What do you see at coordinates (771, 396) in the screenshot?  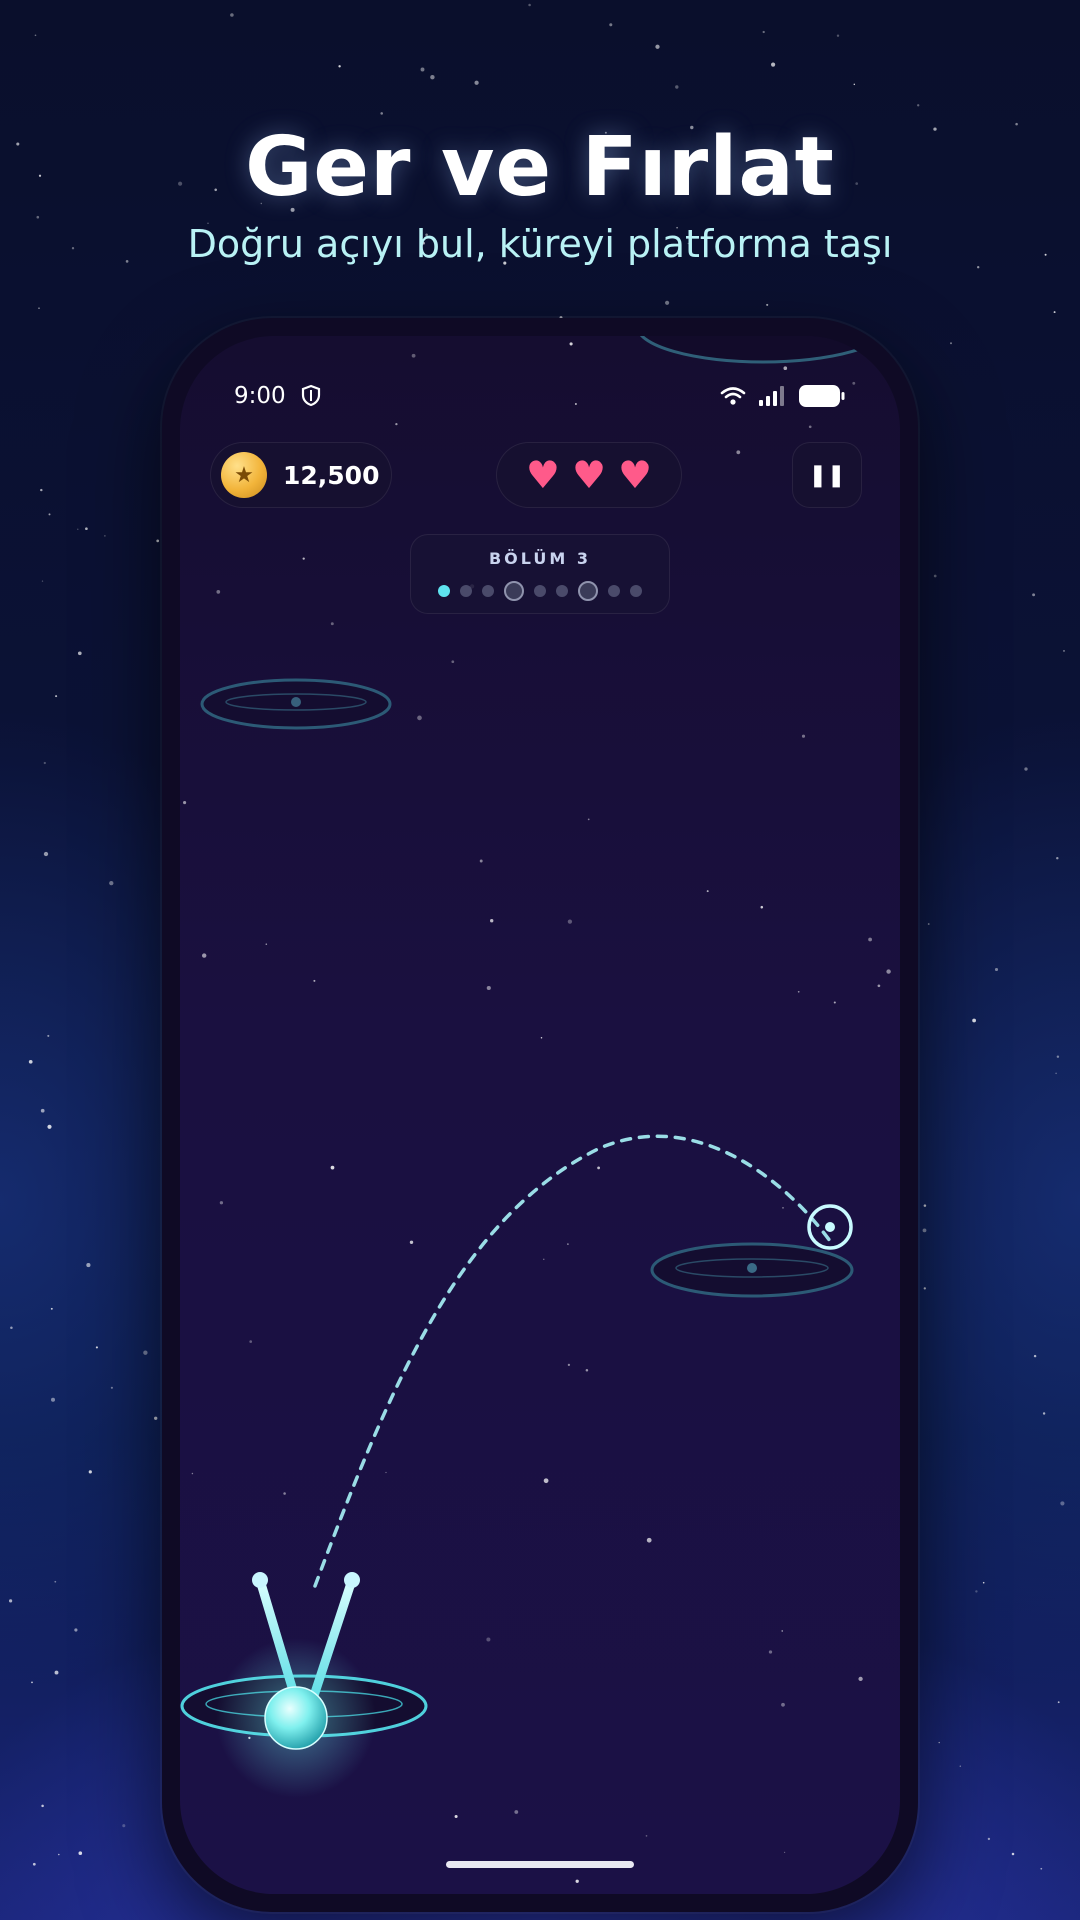 I see `signal-icon` at bounding box center [771, 396].